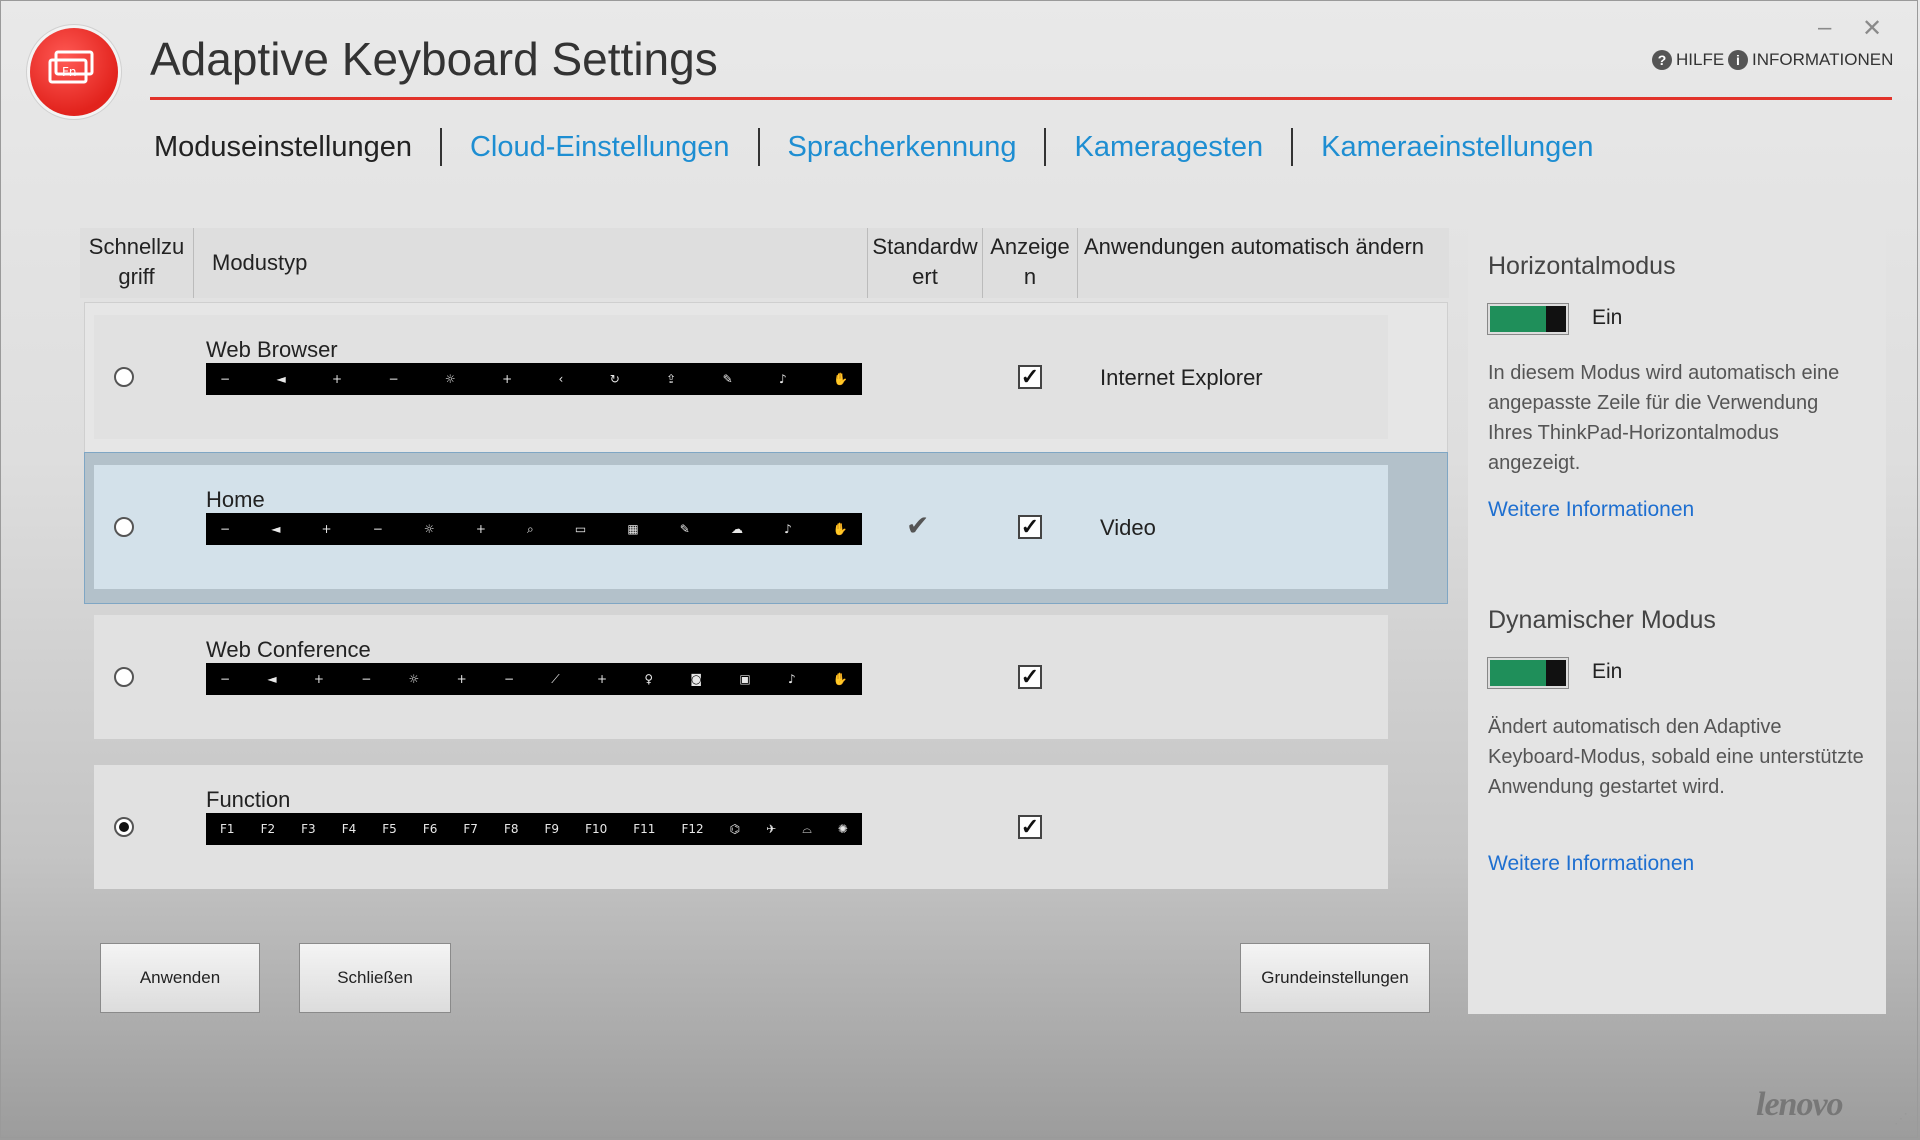 The width and height of the screenshot is (1920, 1140). What do you see at coordinates (600, 147) in the screenshot?
I see `tab-cloud-settings: Cloud-Einstellungen` at bounding box center [600, 147].